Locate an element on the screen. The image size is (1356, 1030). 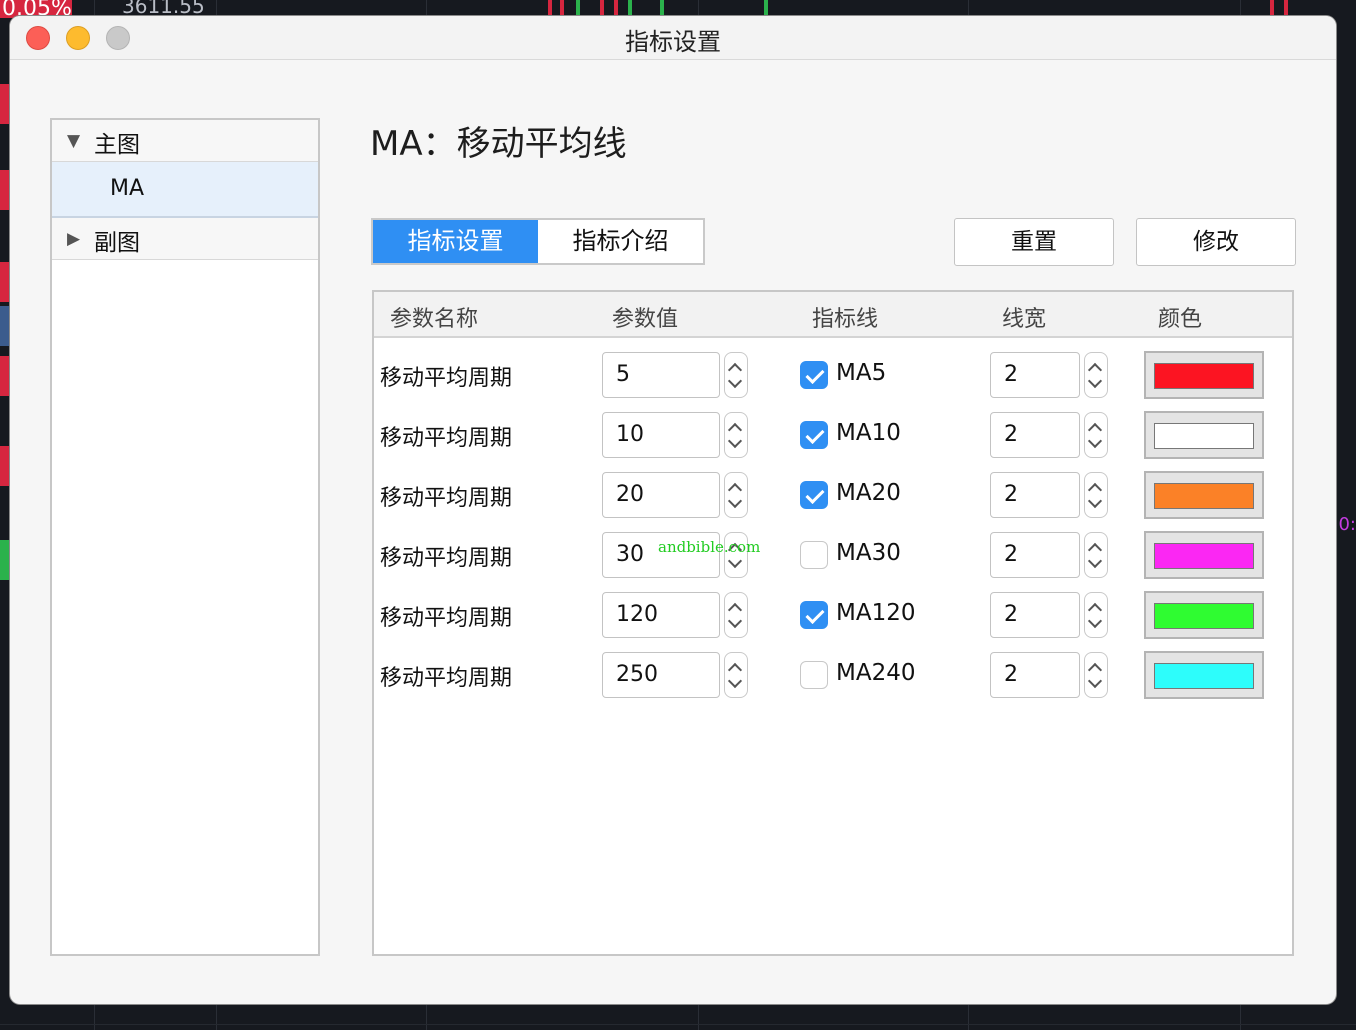
indicator-line-label: MA30 is located at coordinates (868, 553).